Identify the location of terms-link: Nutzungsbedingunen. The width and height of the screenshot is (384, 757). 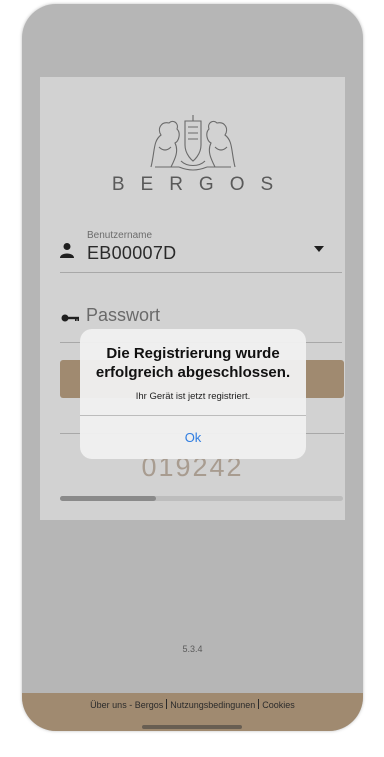
(212, 705).